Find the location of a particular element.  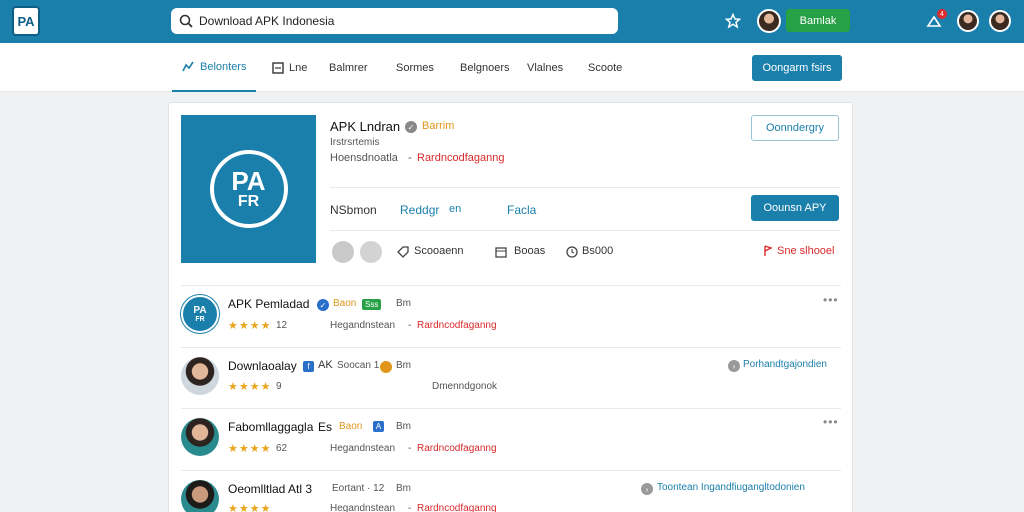

tab-label: Balmrer is located at coordinates (348, 67).